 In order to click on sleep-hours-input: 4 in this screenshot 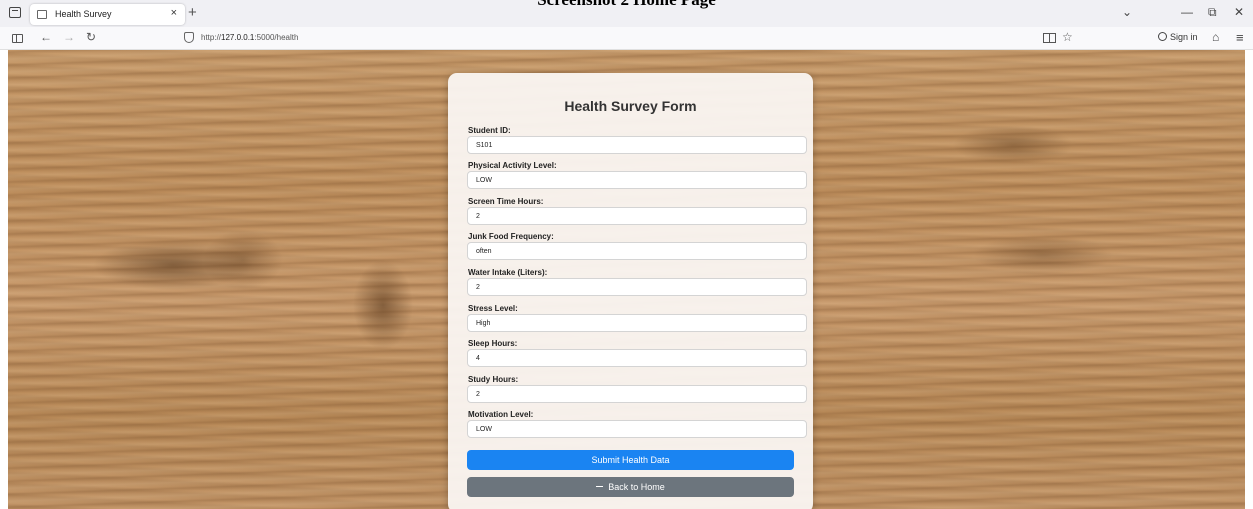, I will do `click(637, 358)`.